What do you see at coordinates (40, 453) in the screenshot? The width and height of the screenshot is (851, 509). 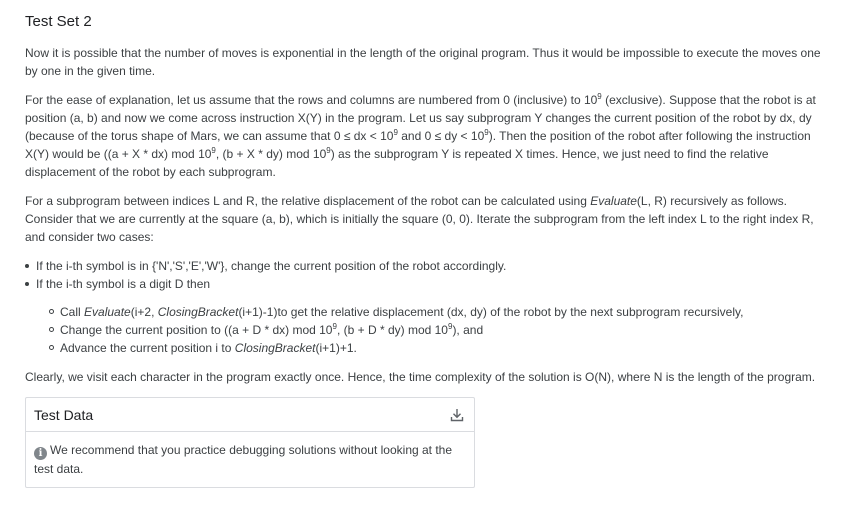 I see `info-icon: i` at bounding box center [40, 453].